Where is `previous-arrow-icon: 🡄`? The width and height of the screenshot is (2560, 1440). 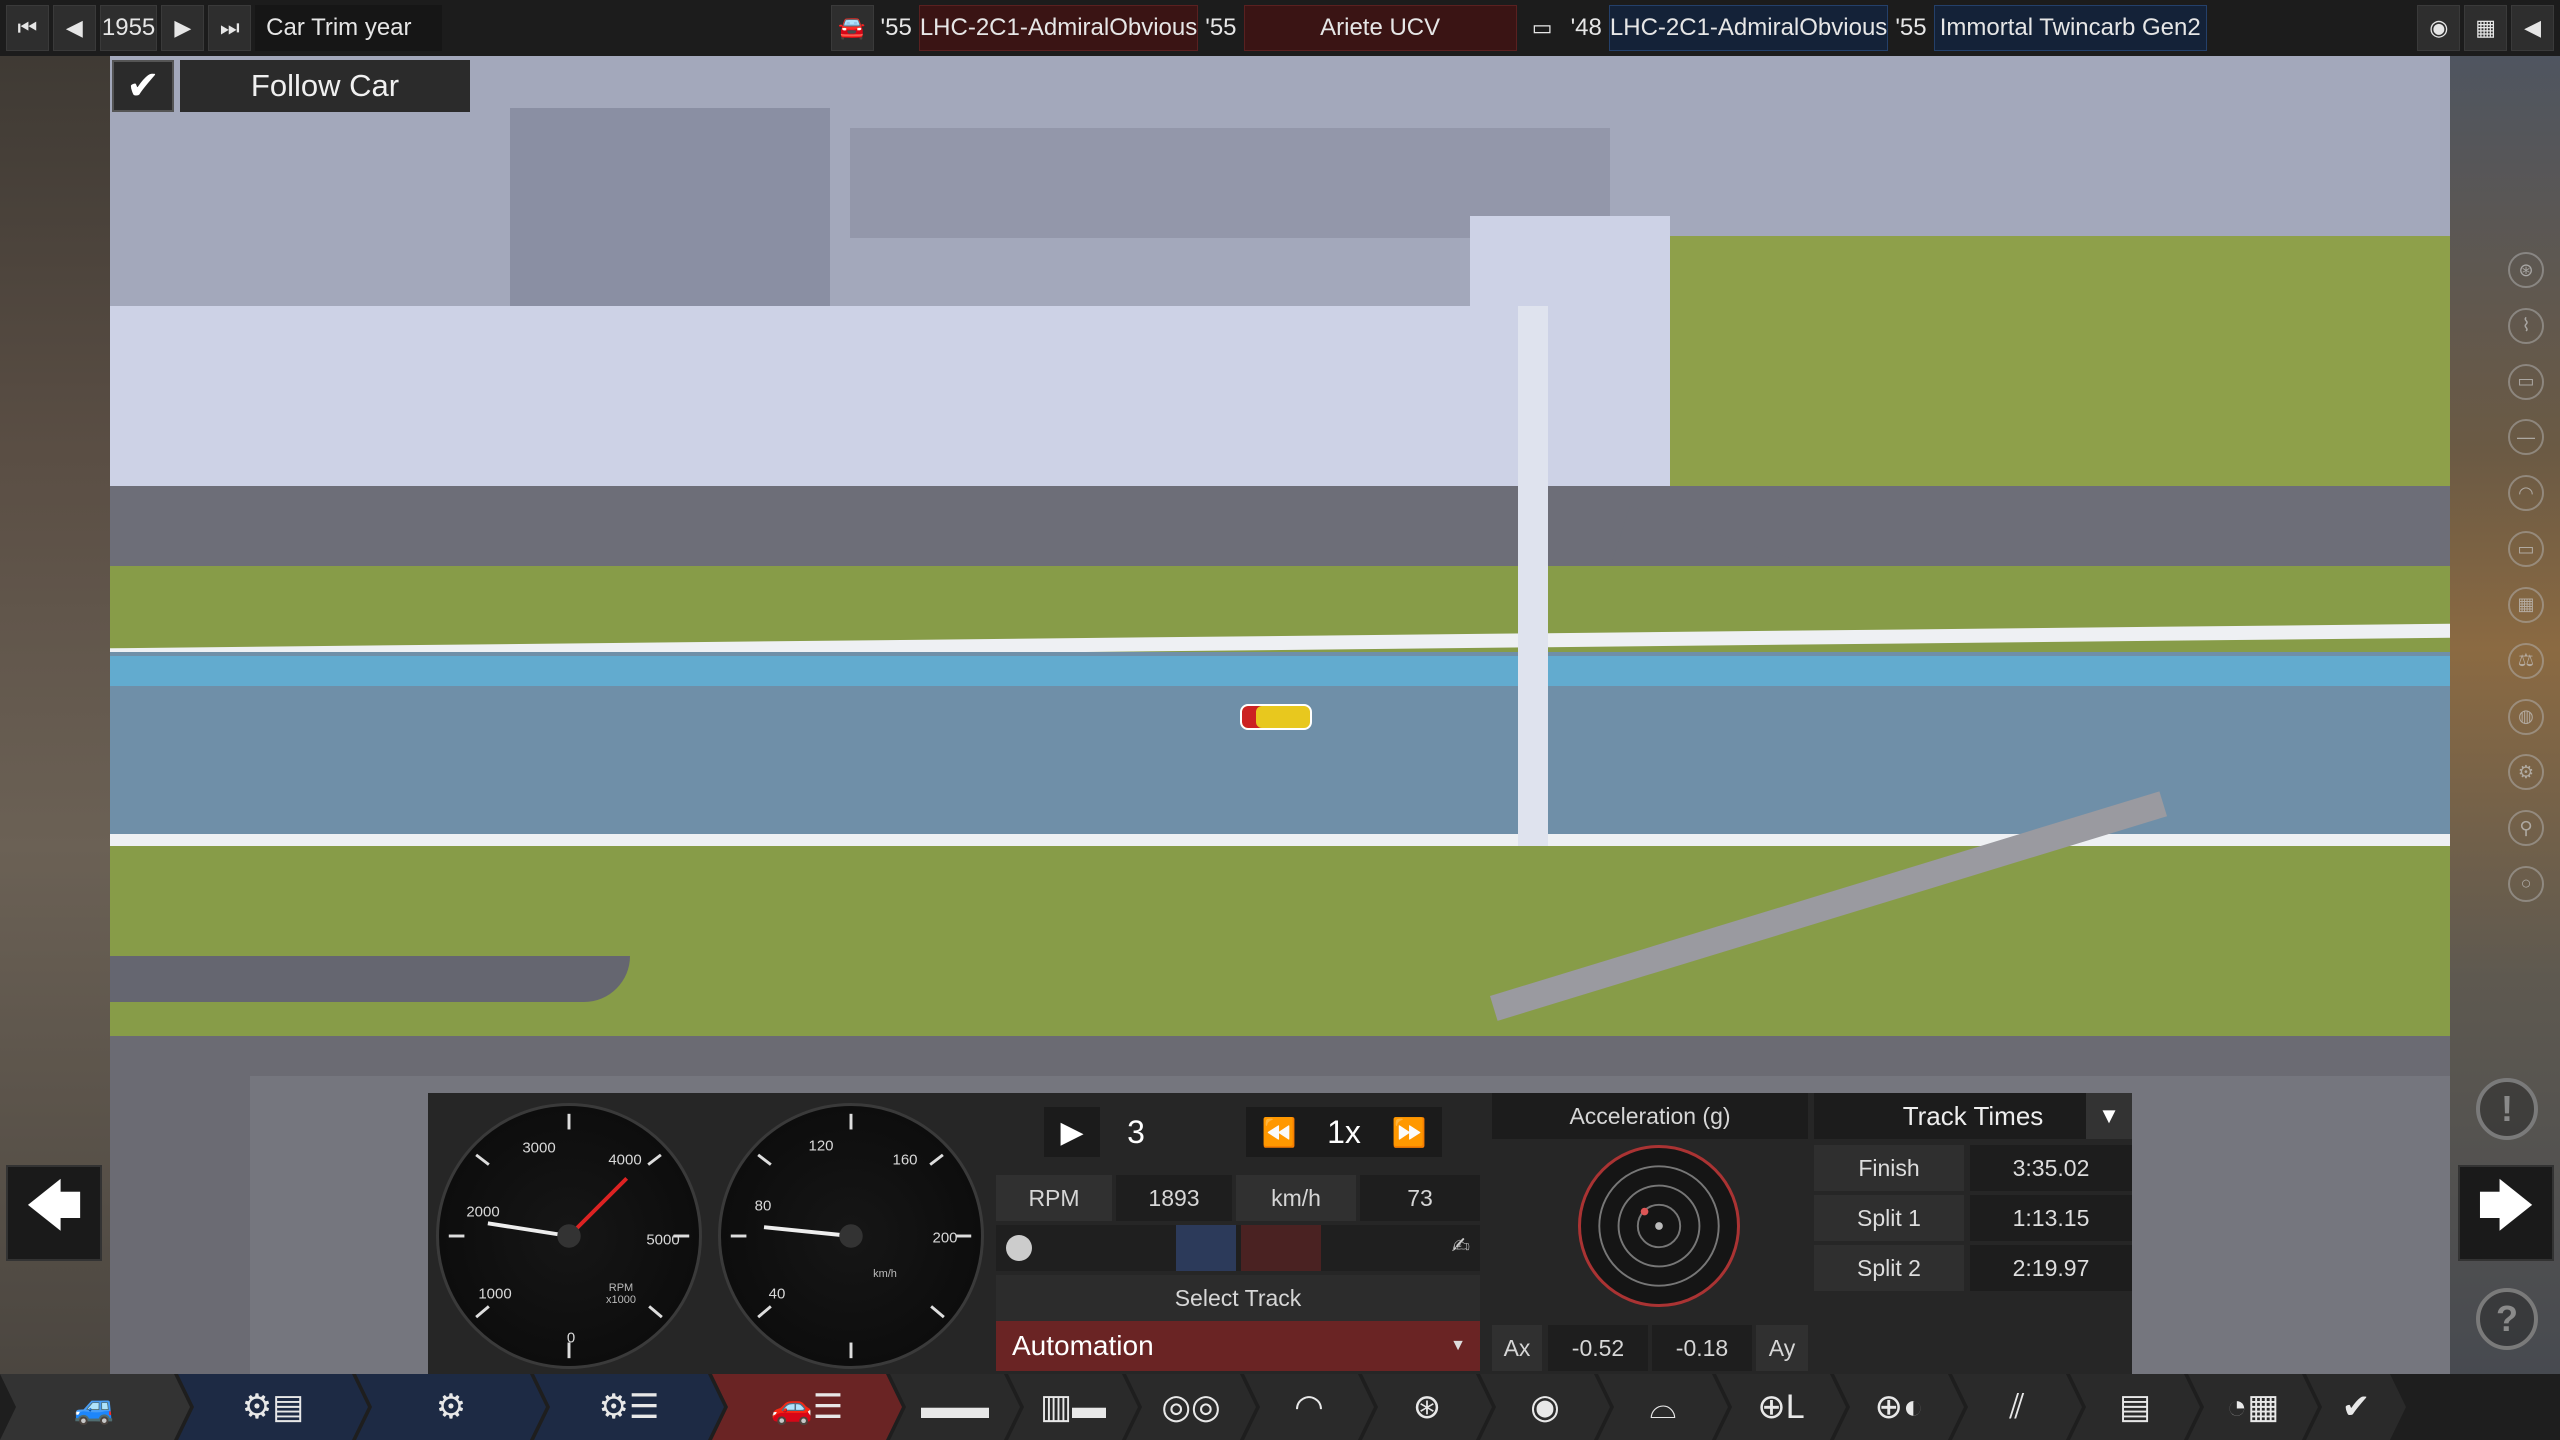 previous-arrow-icon: 🡄 is located at coordinates (54, 1213).